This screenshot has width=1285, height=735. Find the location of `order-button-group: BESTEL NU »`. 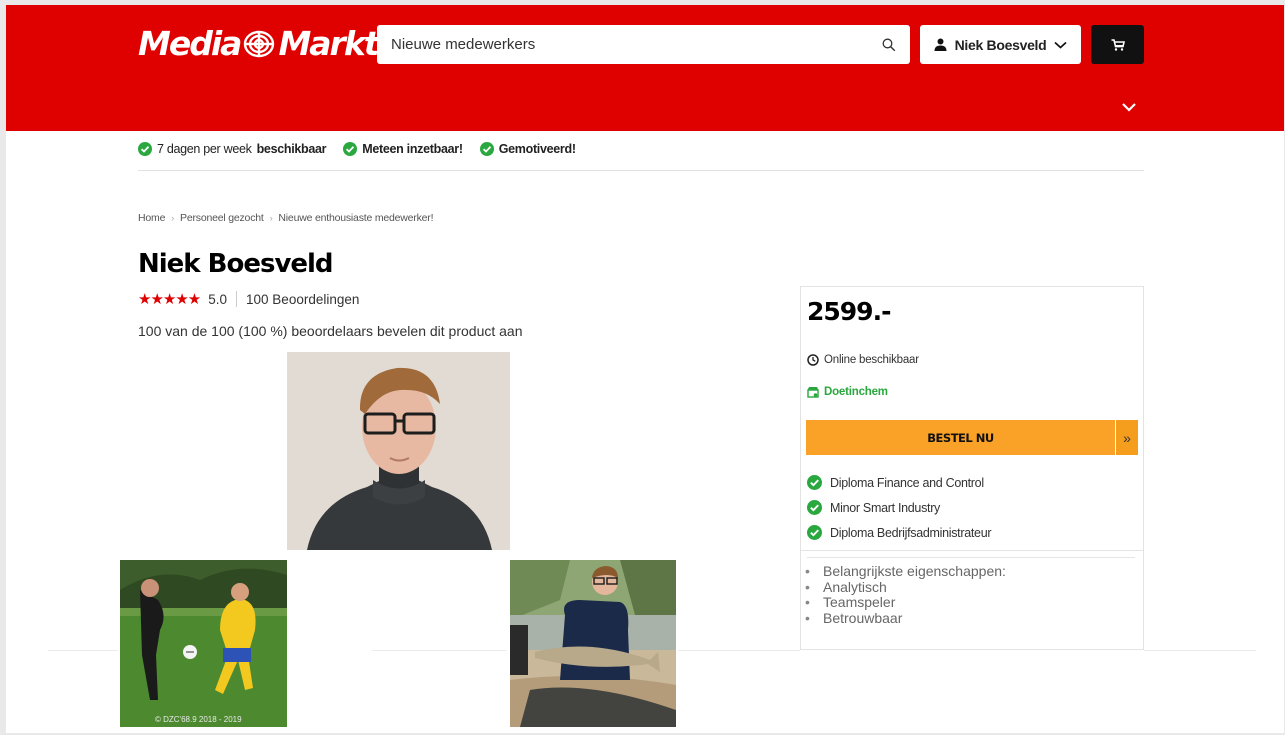

order-button-group: BESTEL NU » is located at coordinates (972, 437).